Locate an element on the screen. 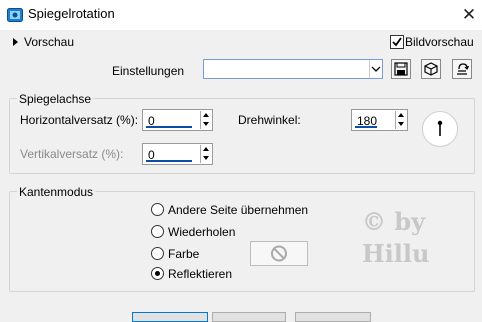 This screenshot has width=482, height=322. radio-farbe is located at coordinates (157, 253).